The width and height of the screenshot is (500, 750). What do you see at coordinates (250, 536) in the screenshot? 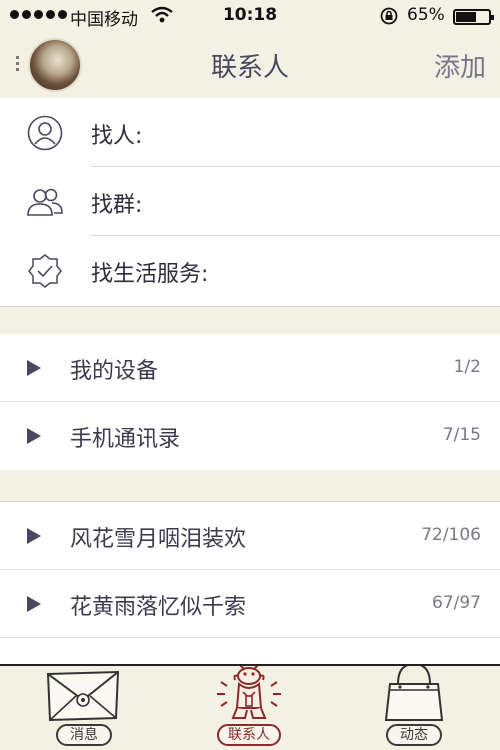
I see `group-row-friends-1: 风花雪月咽泪装欢 72/106` at bounding box center [250, 536].